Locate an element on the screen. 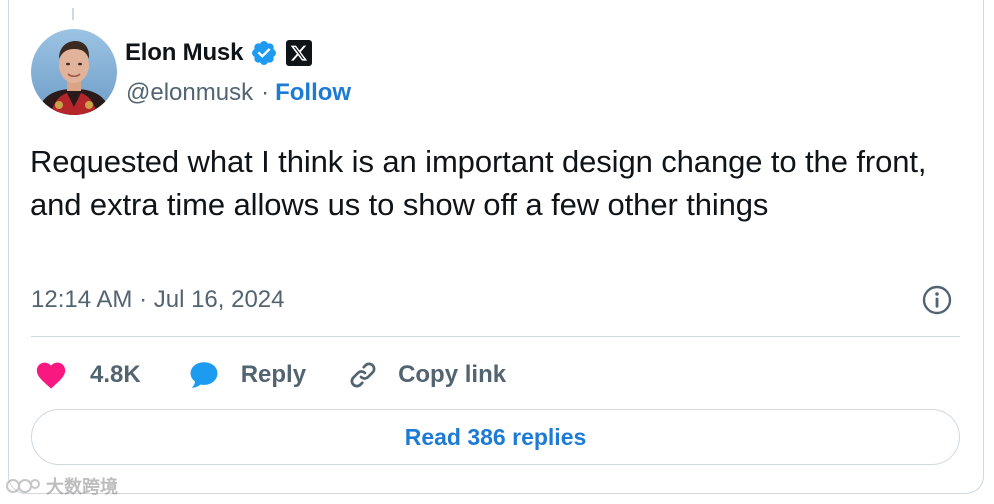  reply-label: Reply is located at coordinates (273, 374).